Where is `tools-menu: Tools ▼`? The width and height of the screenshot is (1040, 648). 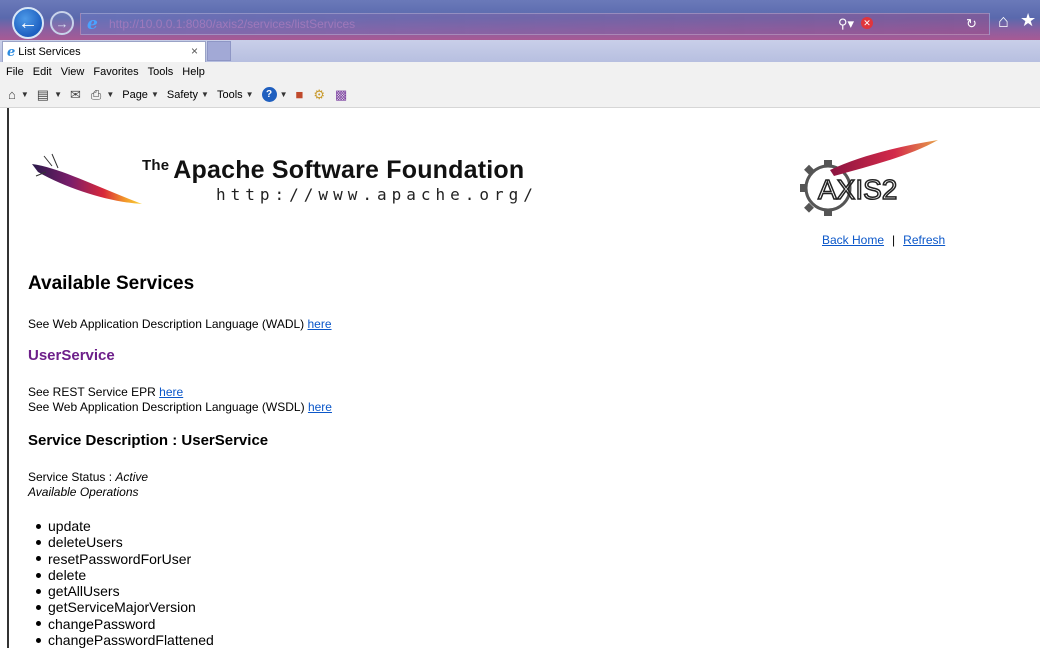
tools-menu: Tools ▼ is located at coordinates (235, 95).